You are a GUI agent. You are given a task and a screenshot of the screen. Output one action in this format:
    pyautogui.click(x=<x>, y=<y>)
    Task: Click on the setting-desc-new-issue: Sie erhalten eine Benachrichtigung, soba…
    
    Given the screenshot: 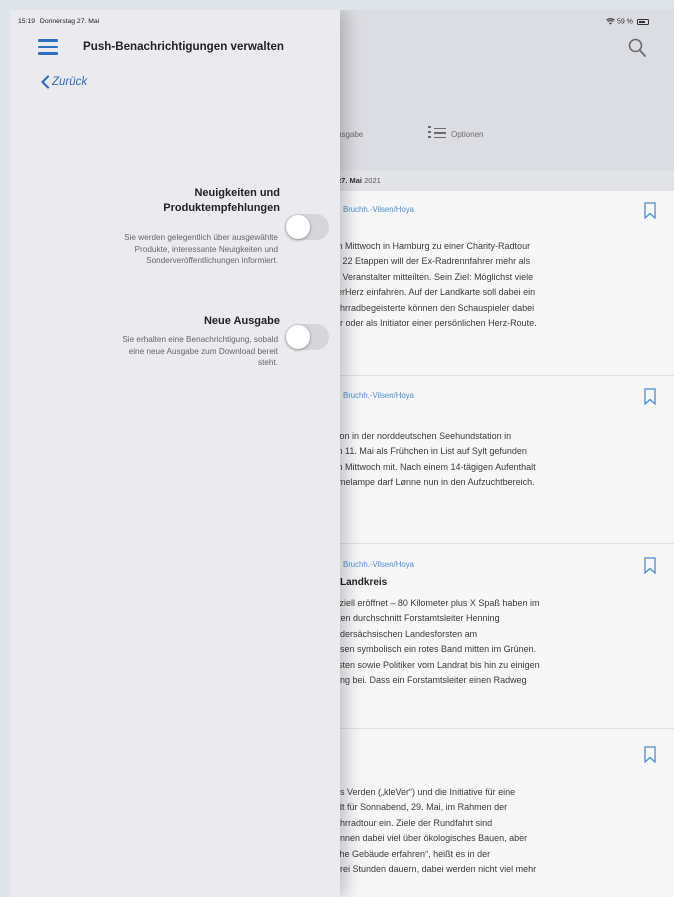 What is the action you would take?
    pyautogui.click(x=200, y=351)
    